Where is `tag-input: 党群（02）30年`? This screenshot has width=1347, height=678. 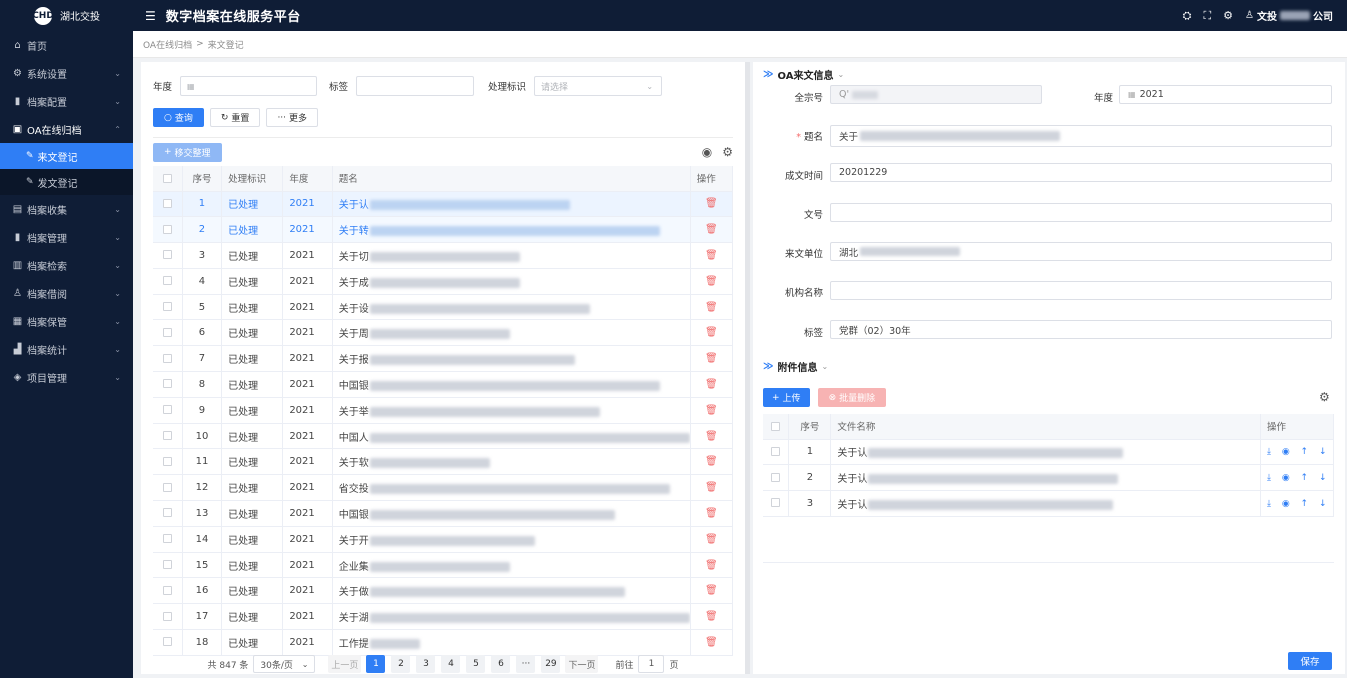
tag-input: 党群（02）30年 is located at coordinates (1081, 329).